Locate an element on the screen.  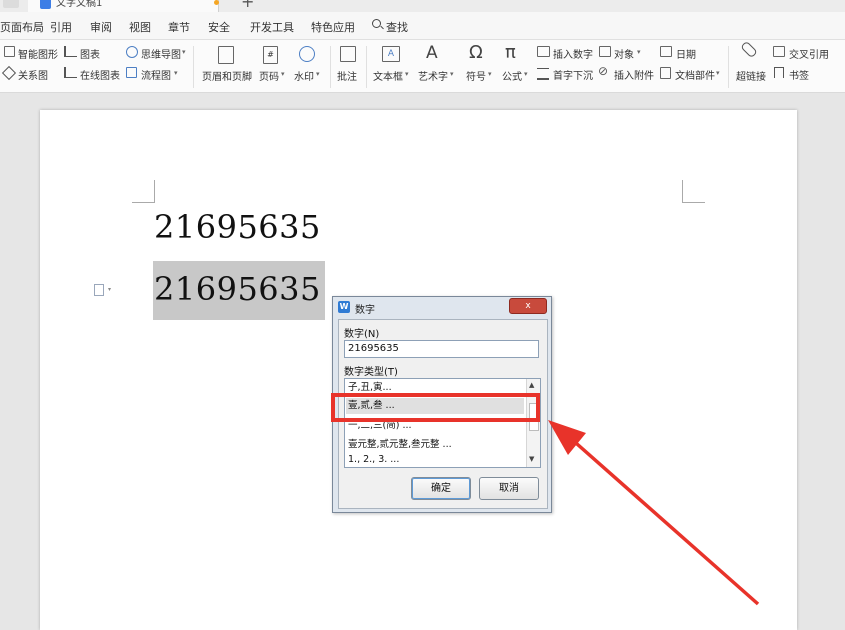
dialog-title: 数字 is located at coordinates (365, 310).